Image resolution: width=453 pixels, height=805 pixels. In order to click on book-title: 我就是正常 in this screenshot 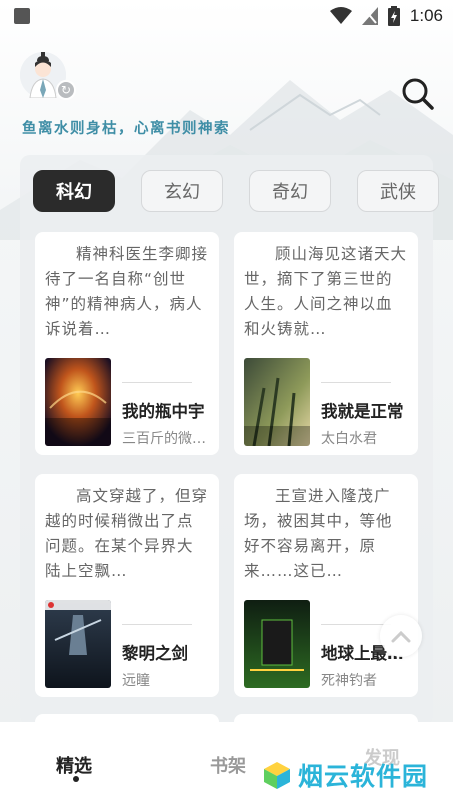, I will do `click(362, 411)`.